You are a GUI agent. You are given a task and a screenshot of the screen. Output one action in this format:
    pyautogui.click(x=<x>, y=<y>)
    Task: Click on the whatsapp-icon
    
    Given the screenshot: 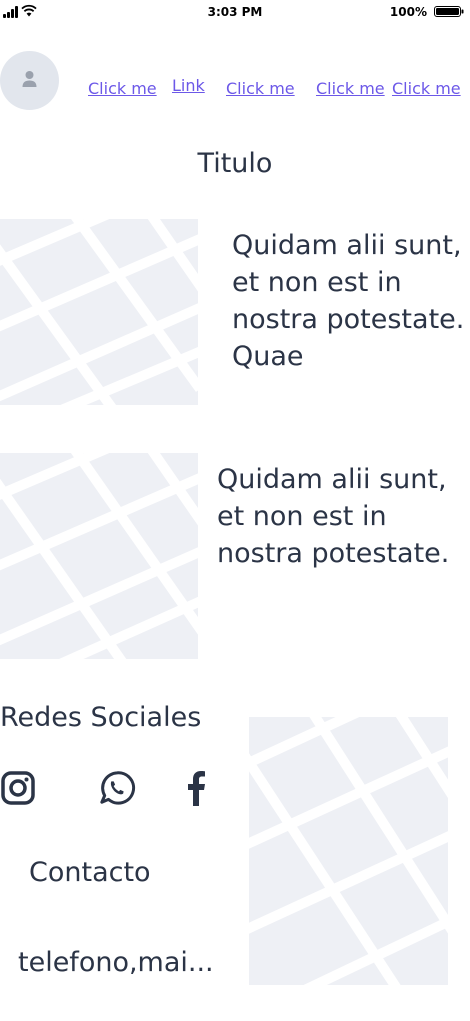 What is the action you would take?
    pyautogui.click(x=117, y=788)
    